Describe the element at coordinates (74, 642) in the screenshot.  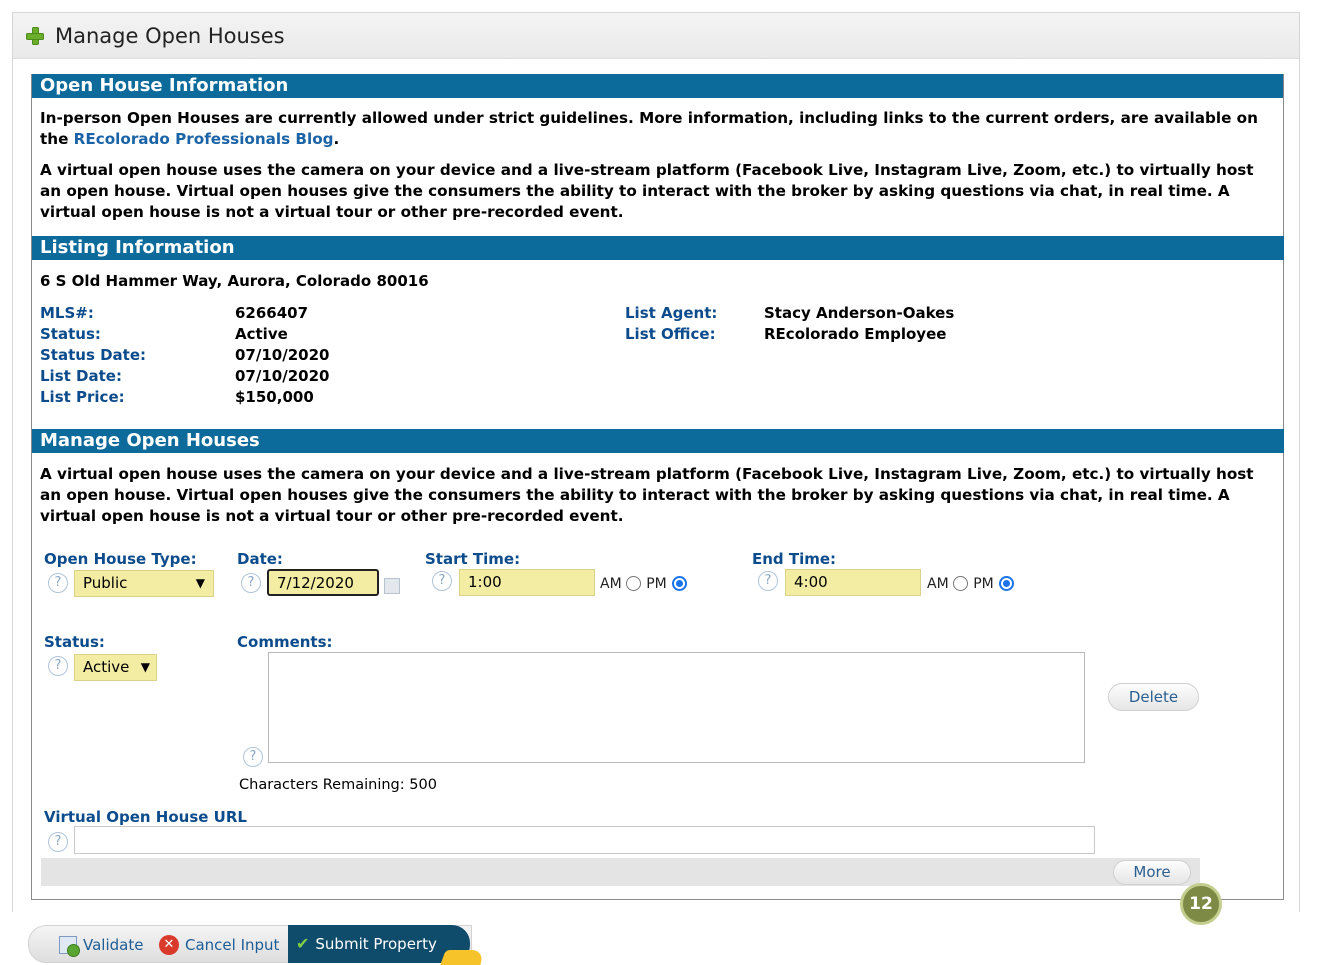
I see `status-label: Status:` at that location.